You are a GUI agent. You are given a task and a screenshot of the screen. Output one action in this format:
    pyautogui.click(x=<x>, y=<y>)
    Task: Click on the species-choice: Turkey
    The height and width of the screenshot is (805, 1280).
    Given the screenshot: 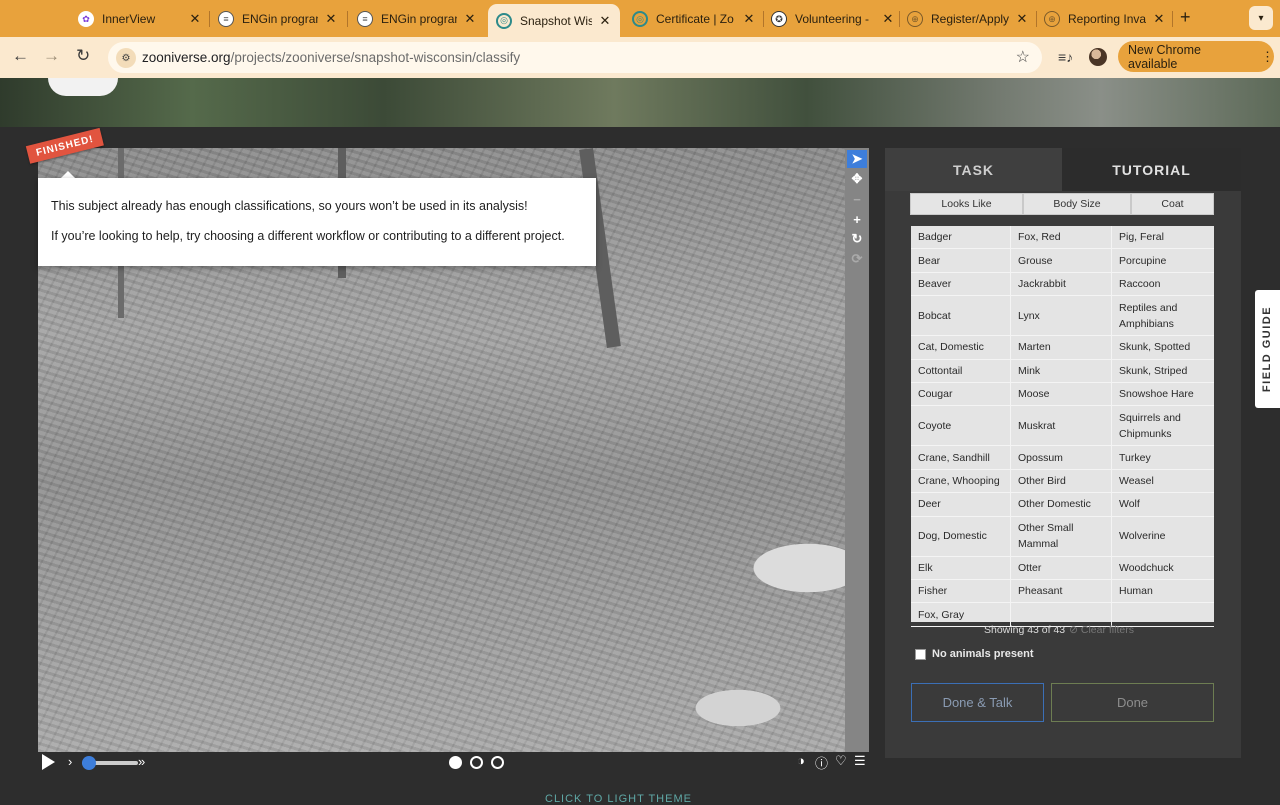 What is the action you would take?
    pyautogui.click(x=1163, y=457)
    